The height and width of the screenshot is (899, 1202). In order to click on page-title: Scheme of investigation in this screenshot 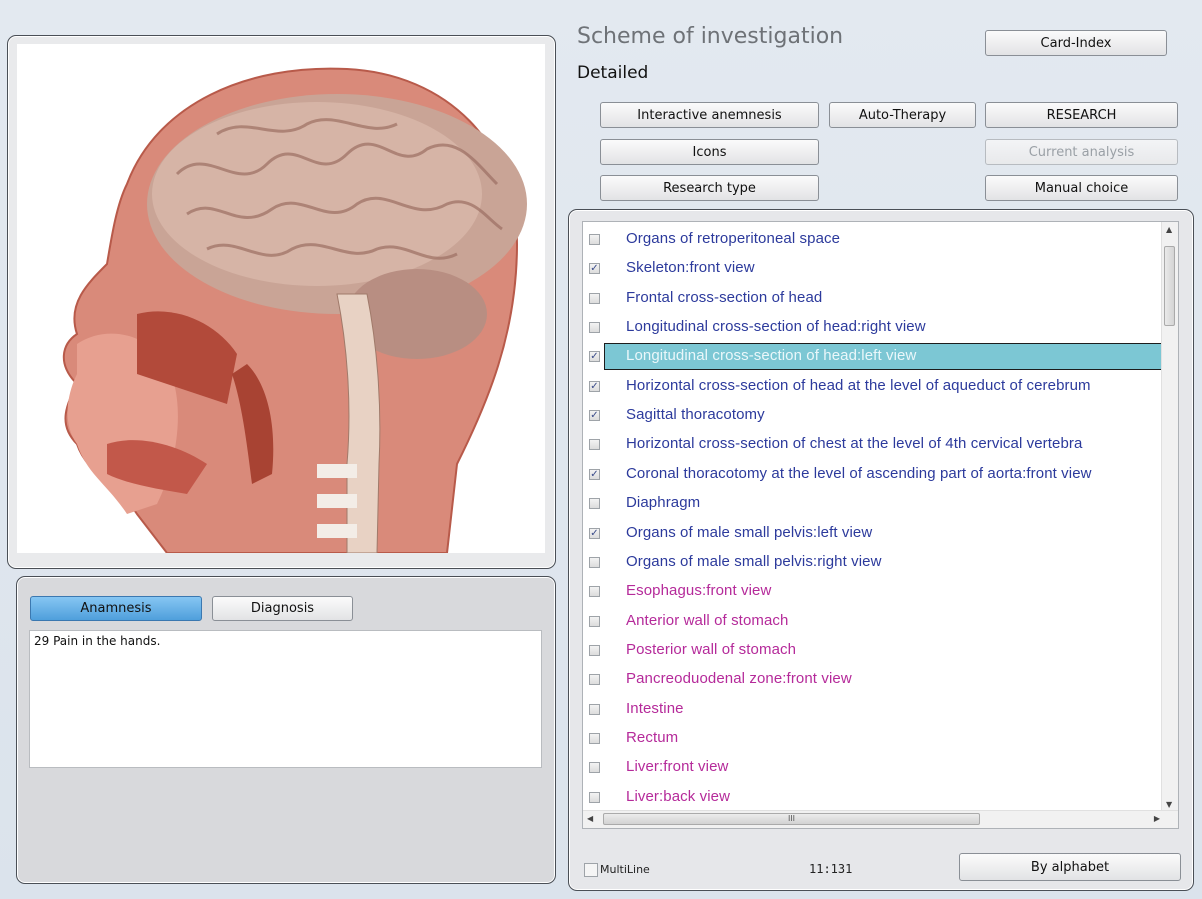, I will do `click(710, 36)`.